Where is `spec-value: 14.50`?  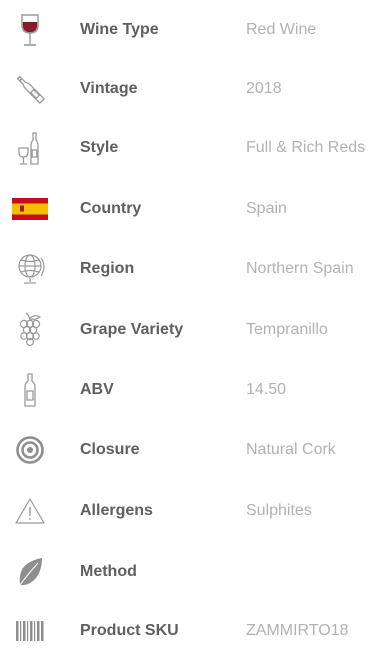 spec-value: 14.50 is located at coordinates (266, 389).